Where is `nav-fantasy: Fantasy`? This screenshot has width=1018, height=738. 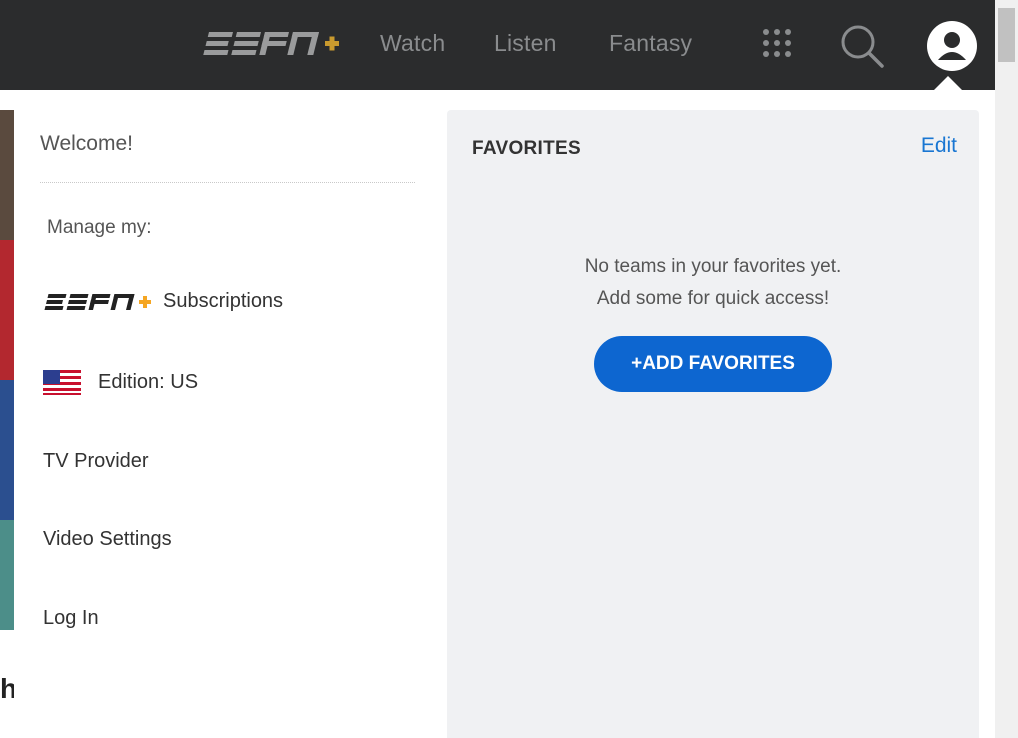
nav-fantasy: Fantasy is located at coordinates (650, 43).